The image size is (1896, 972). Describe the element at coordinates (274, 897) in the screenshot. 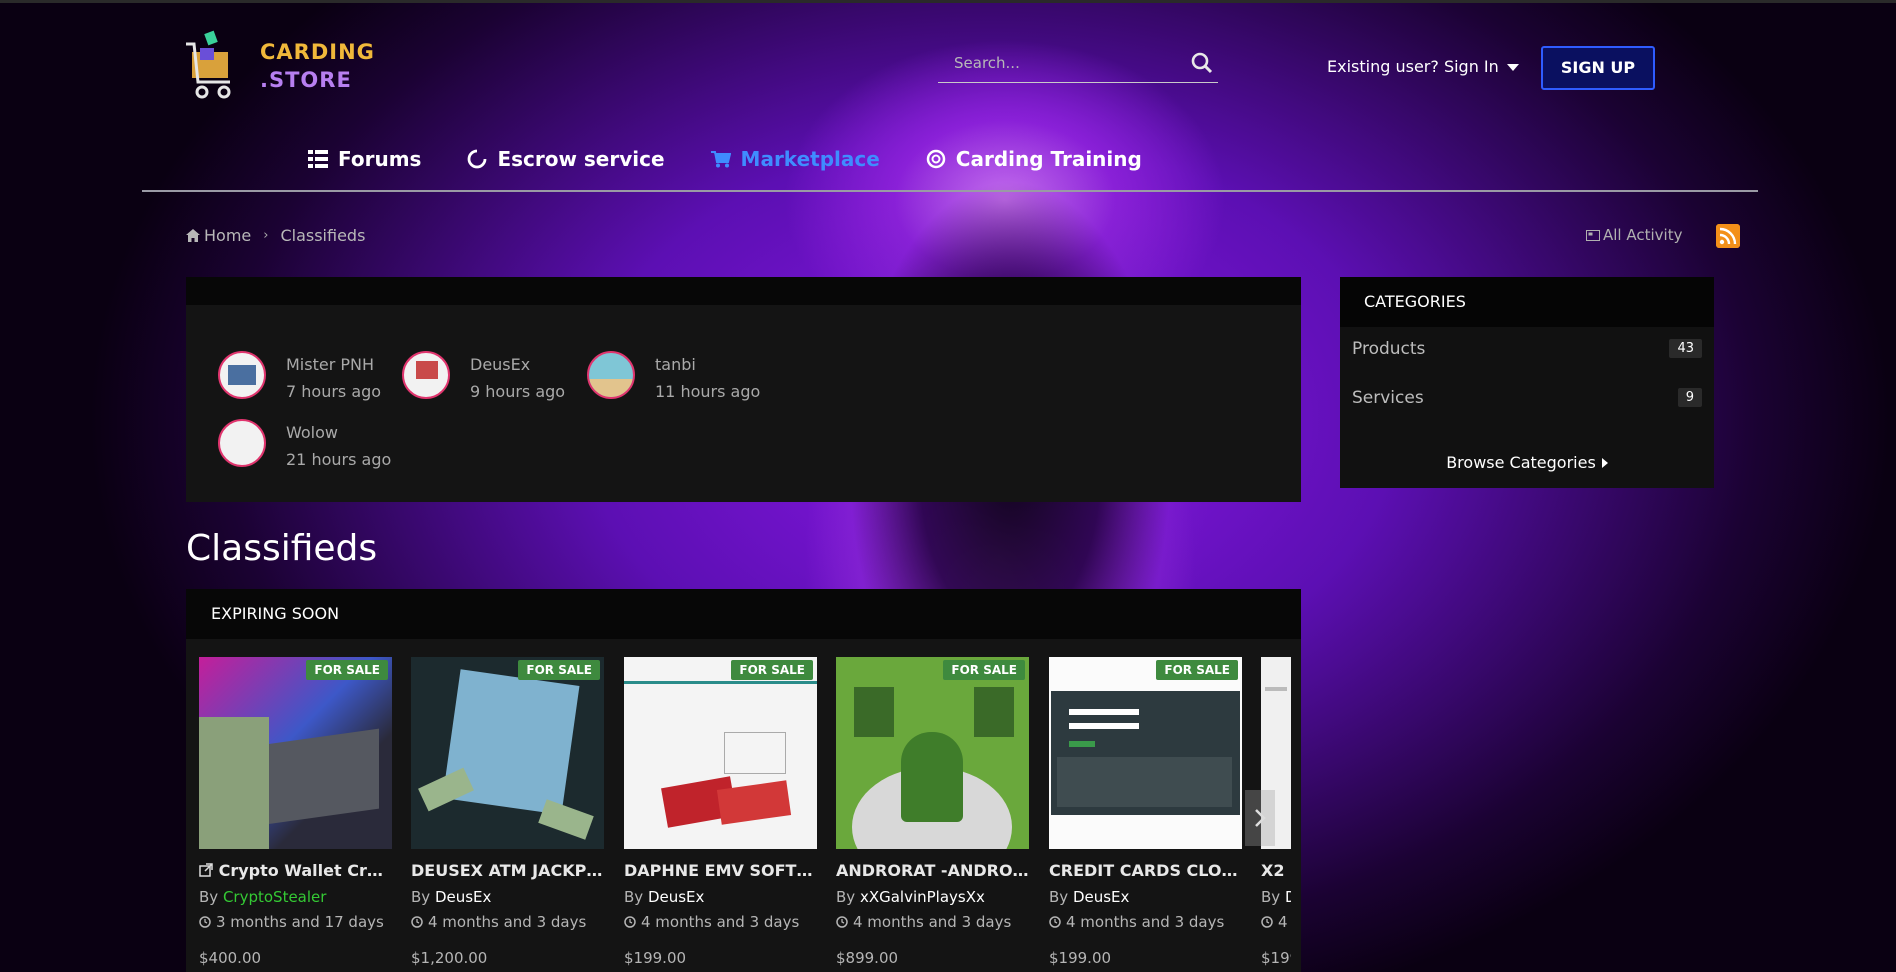

I see `author-link: CryptoStealer` at that location.